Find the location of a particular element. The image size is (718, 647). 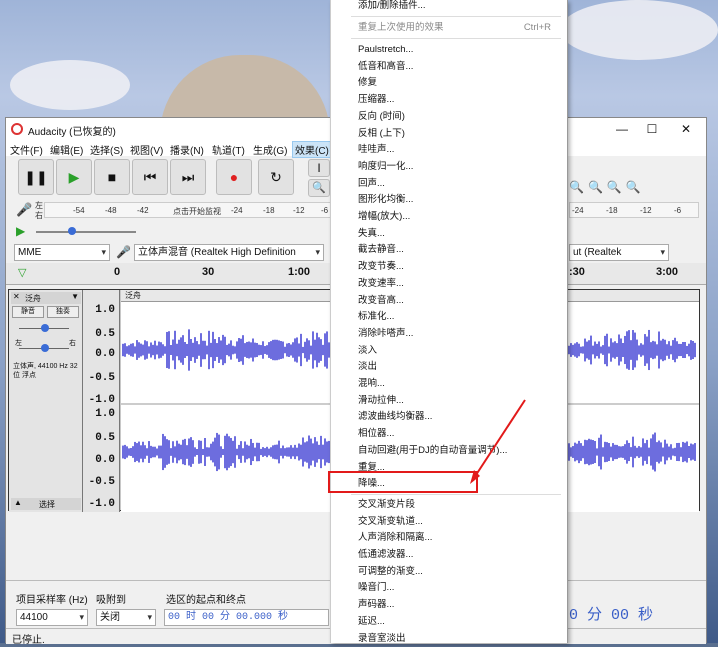

zoom-tool-icon: 🔍 is located at coordinates (319, 188).